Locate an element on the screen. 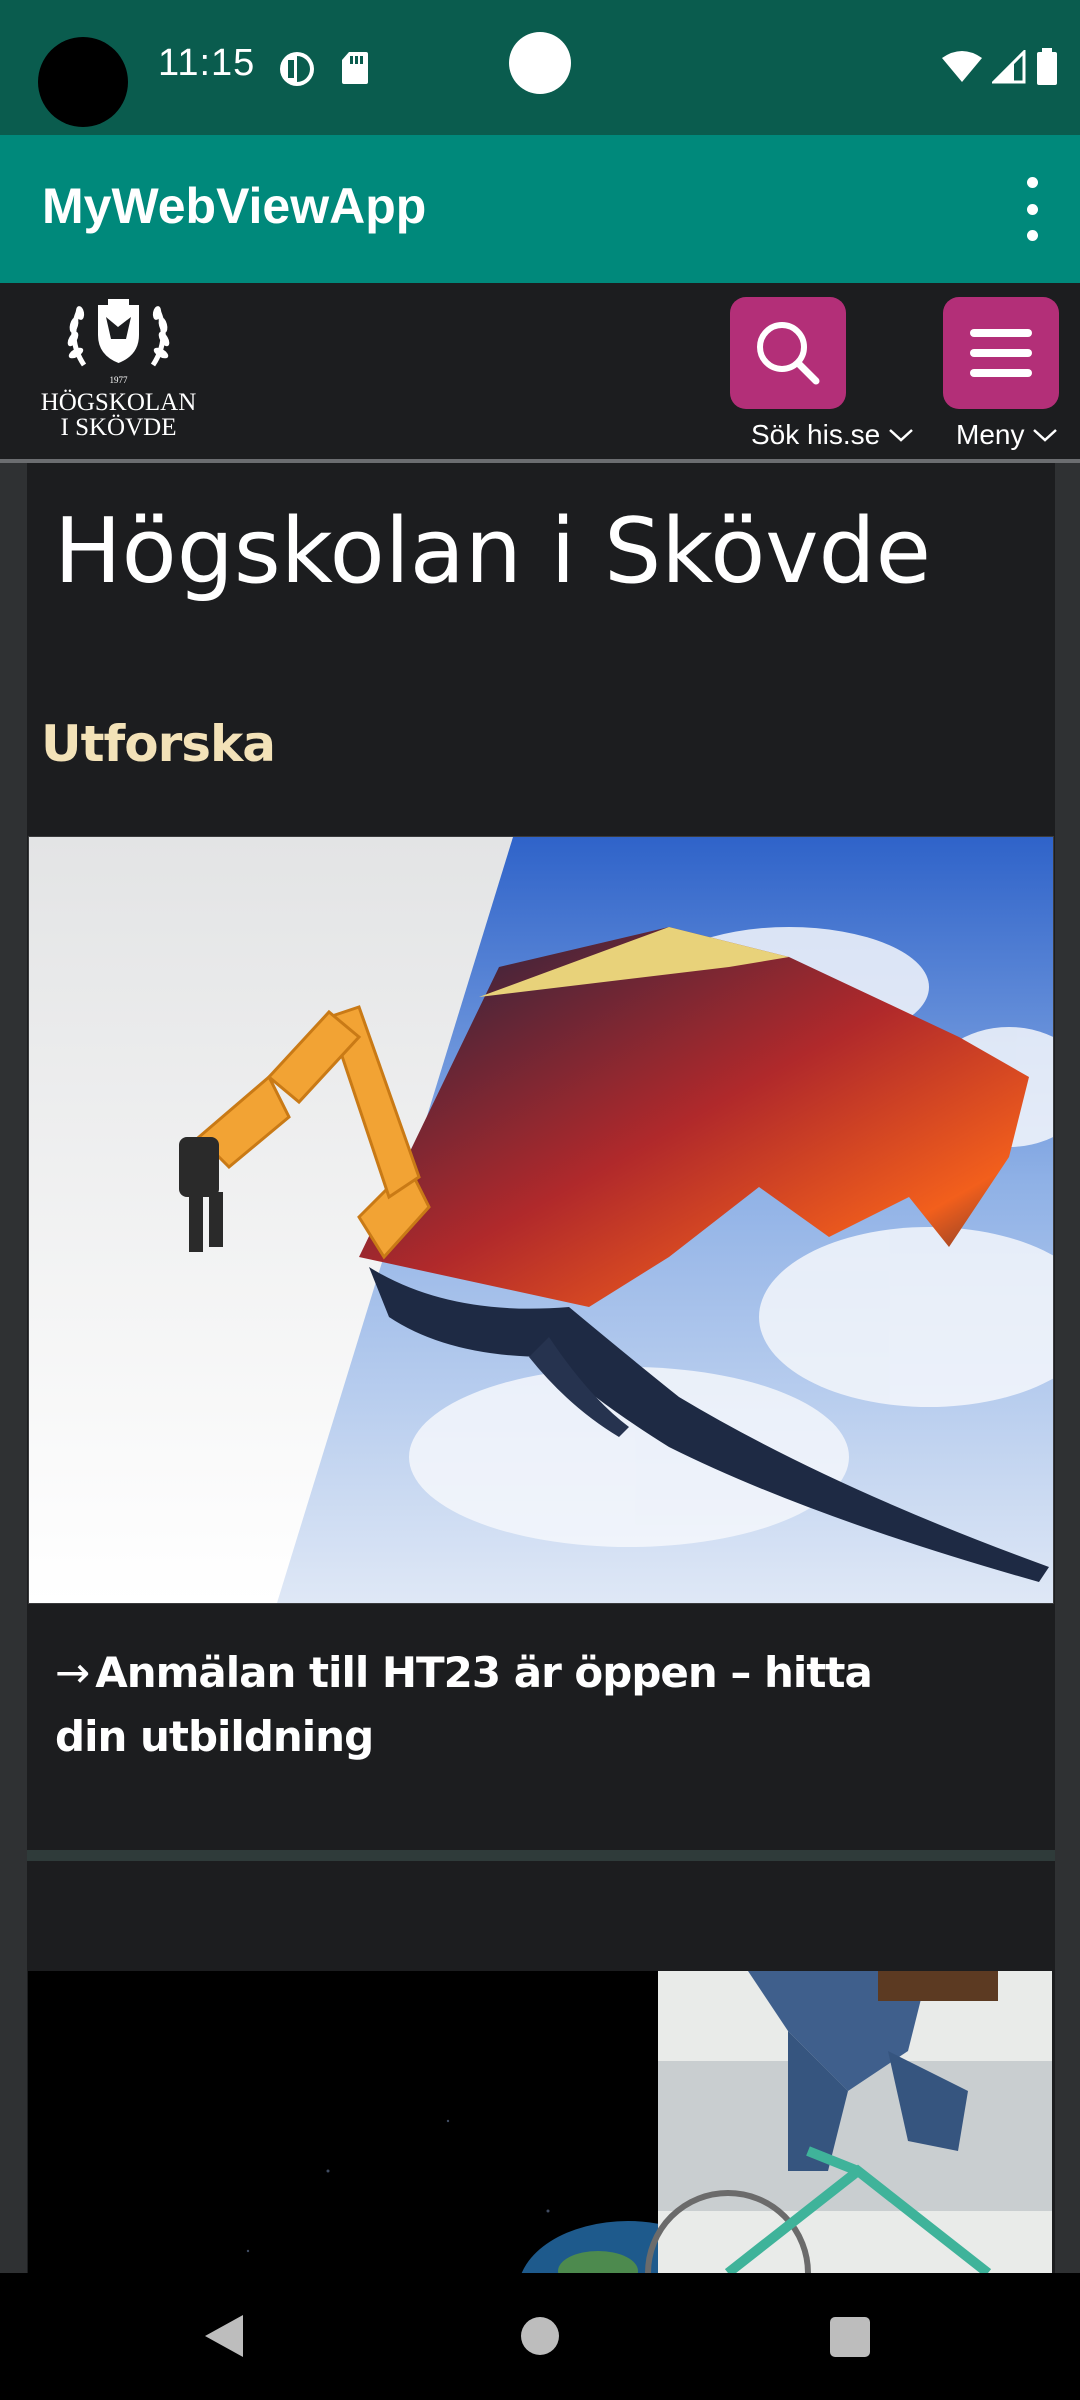  logo-text: HÖGSKOLAN I SKÖVDE is located at coordinates (118, 415).